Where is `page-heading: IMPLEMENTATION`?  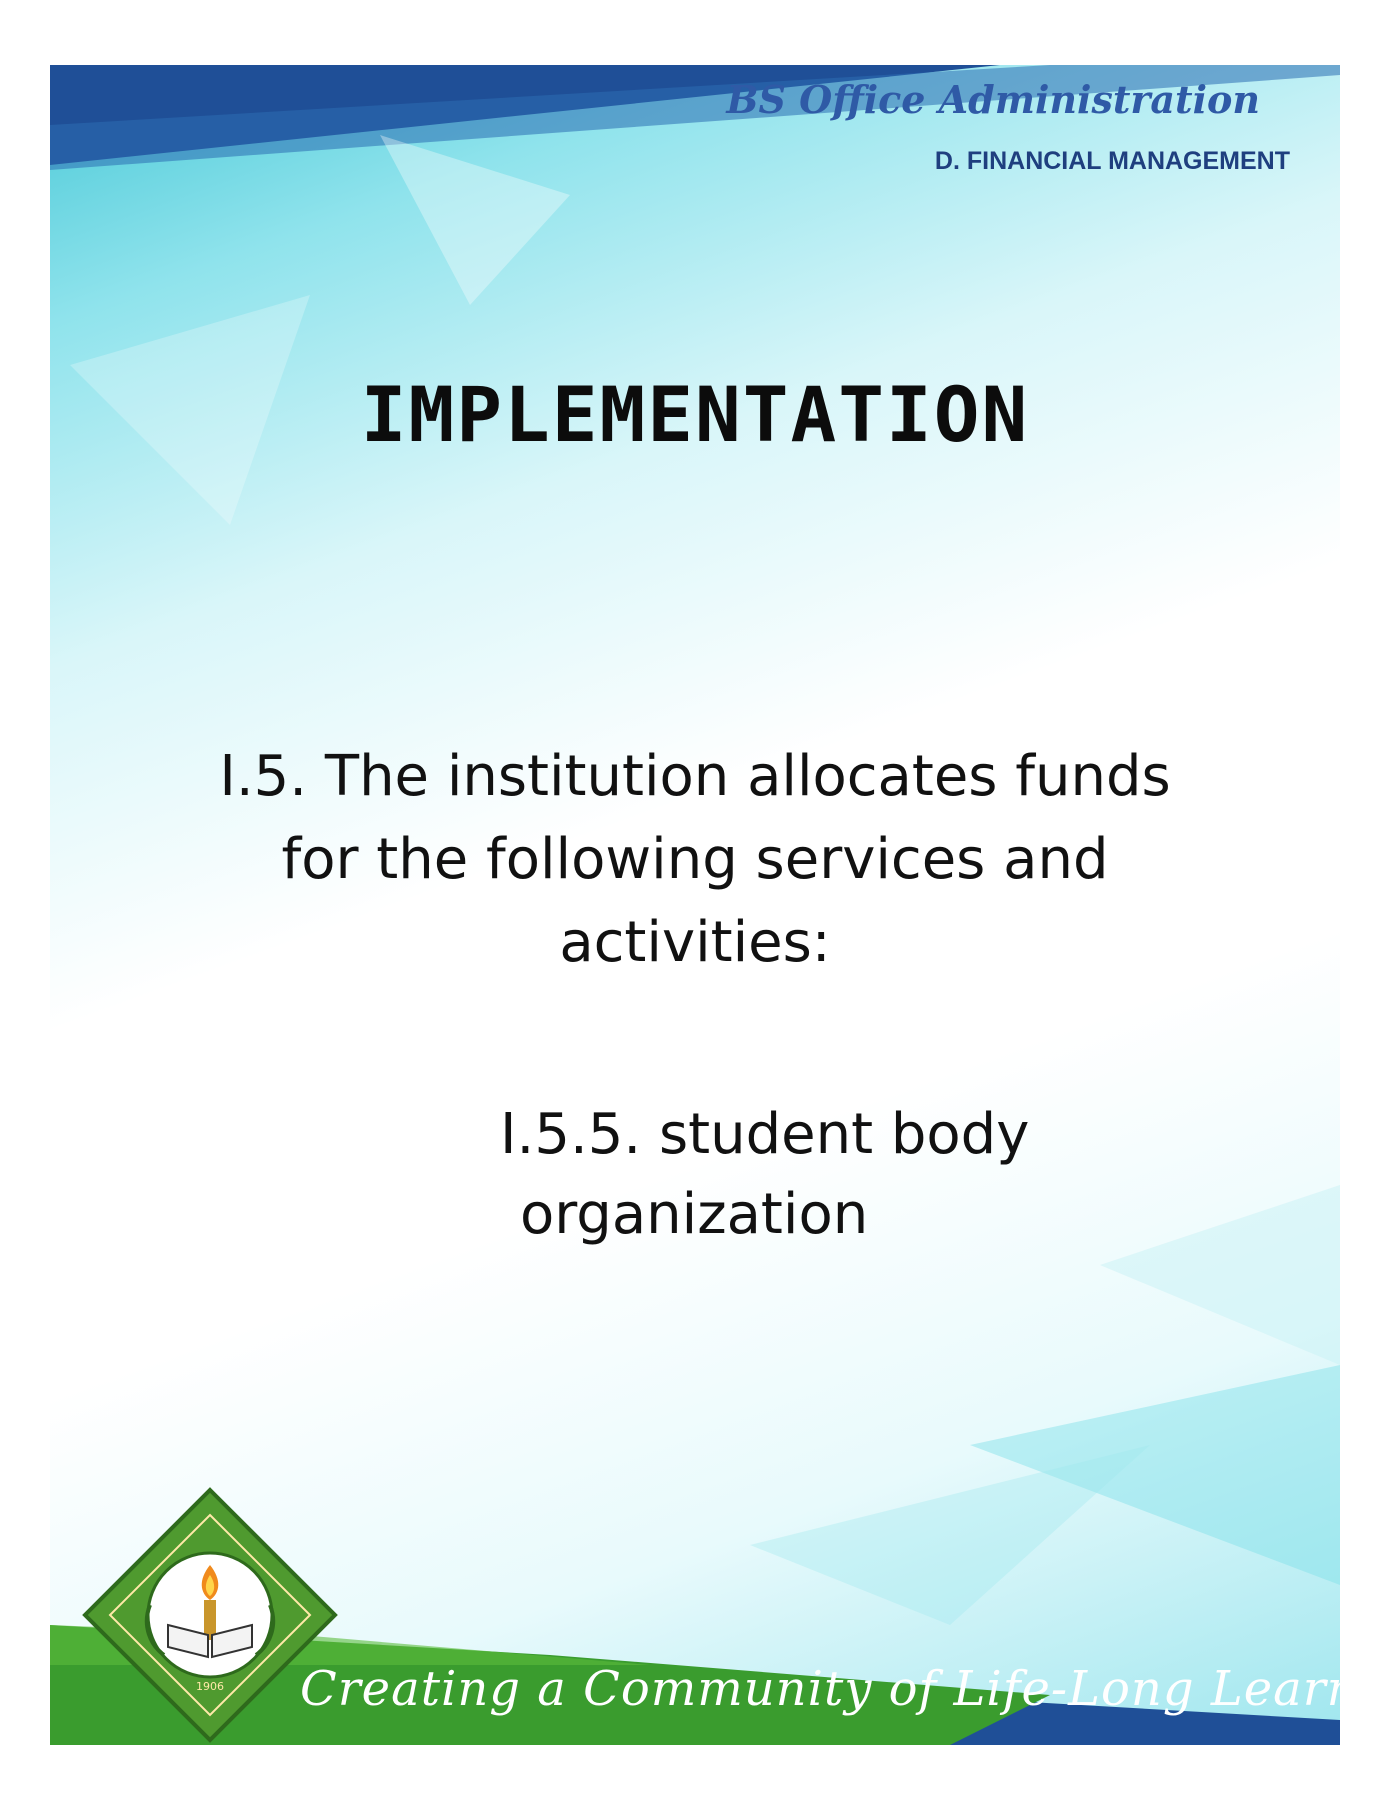 page-heading: IMPLEMENTATION is located at coordinates (695, 414).